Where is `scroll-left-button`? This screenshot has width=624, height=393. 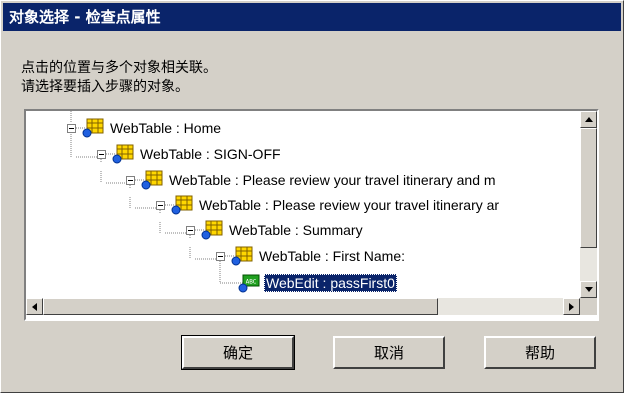
scroll-left-button is located at coordinates (34, 306).